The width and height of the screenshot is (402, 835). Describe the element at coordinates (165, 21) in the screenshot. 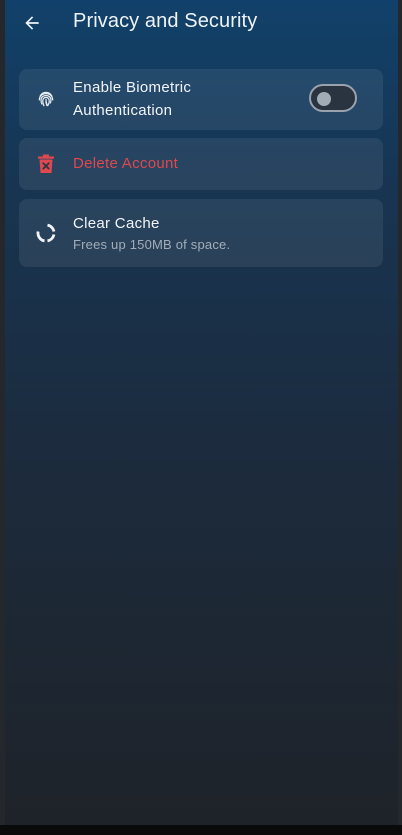

I see `page-title: Privacy and Security` at that location.